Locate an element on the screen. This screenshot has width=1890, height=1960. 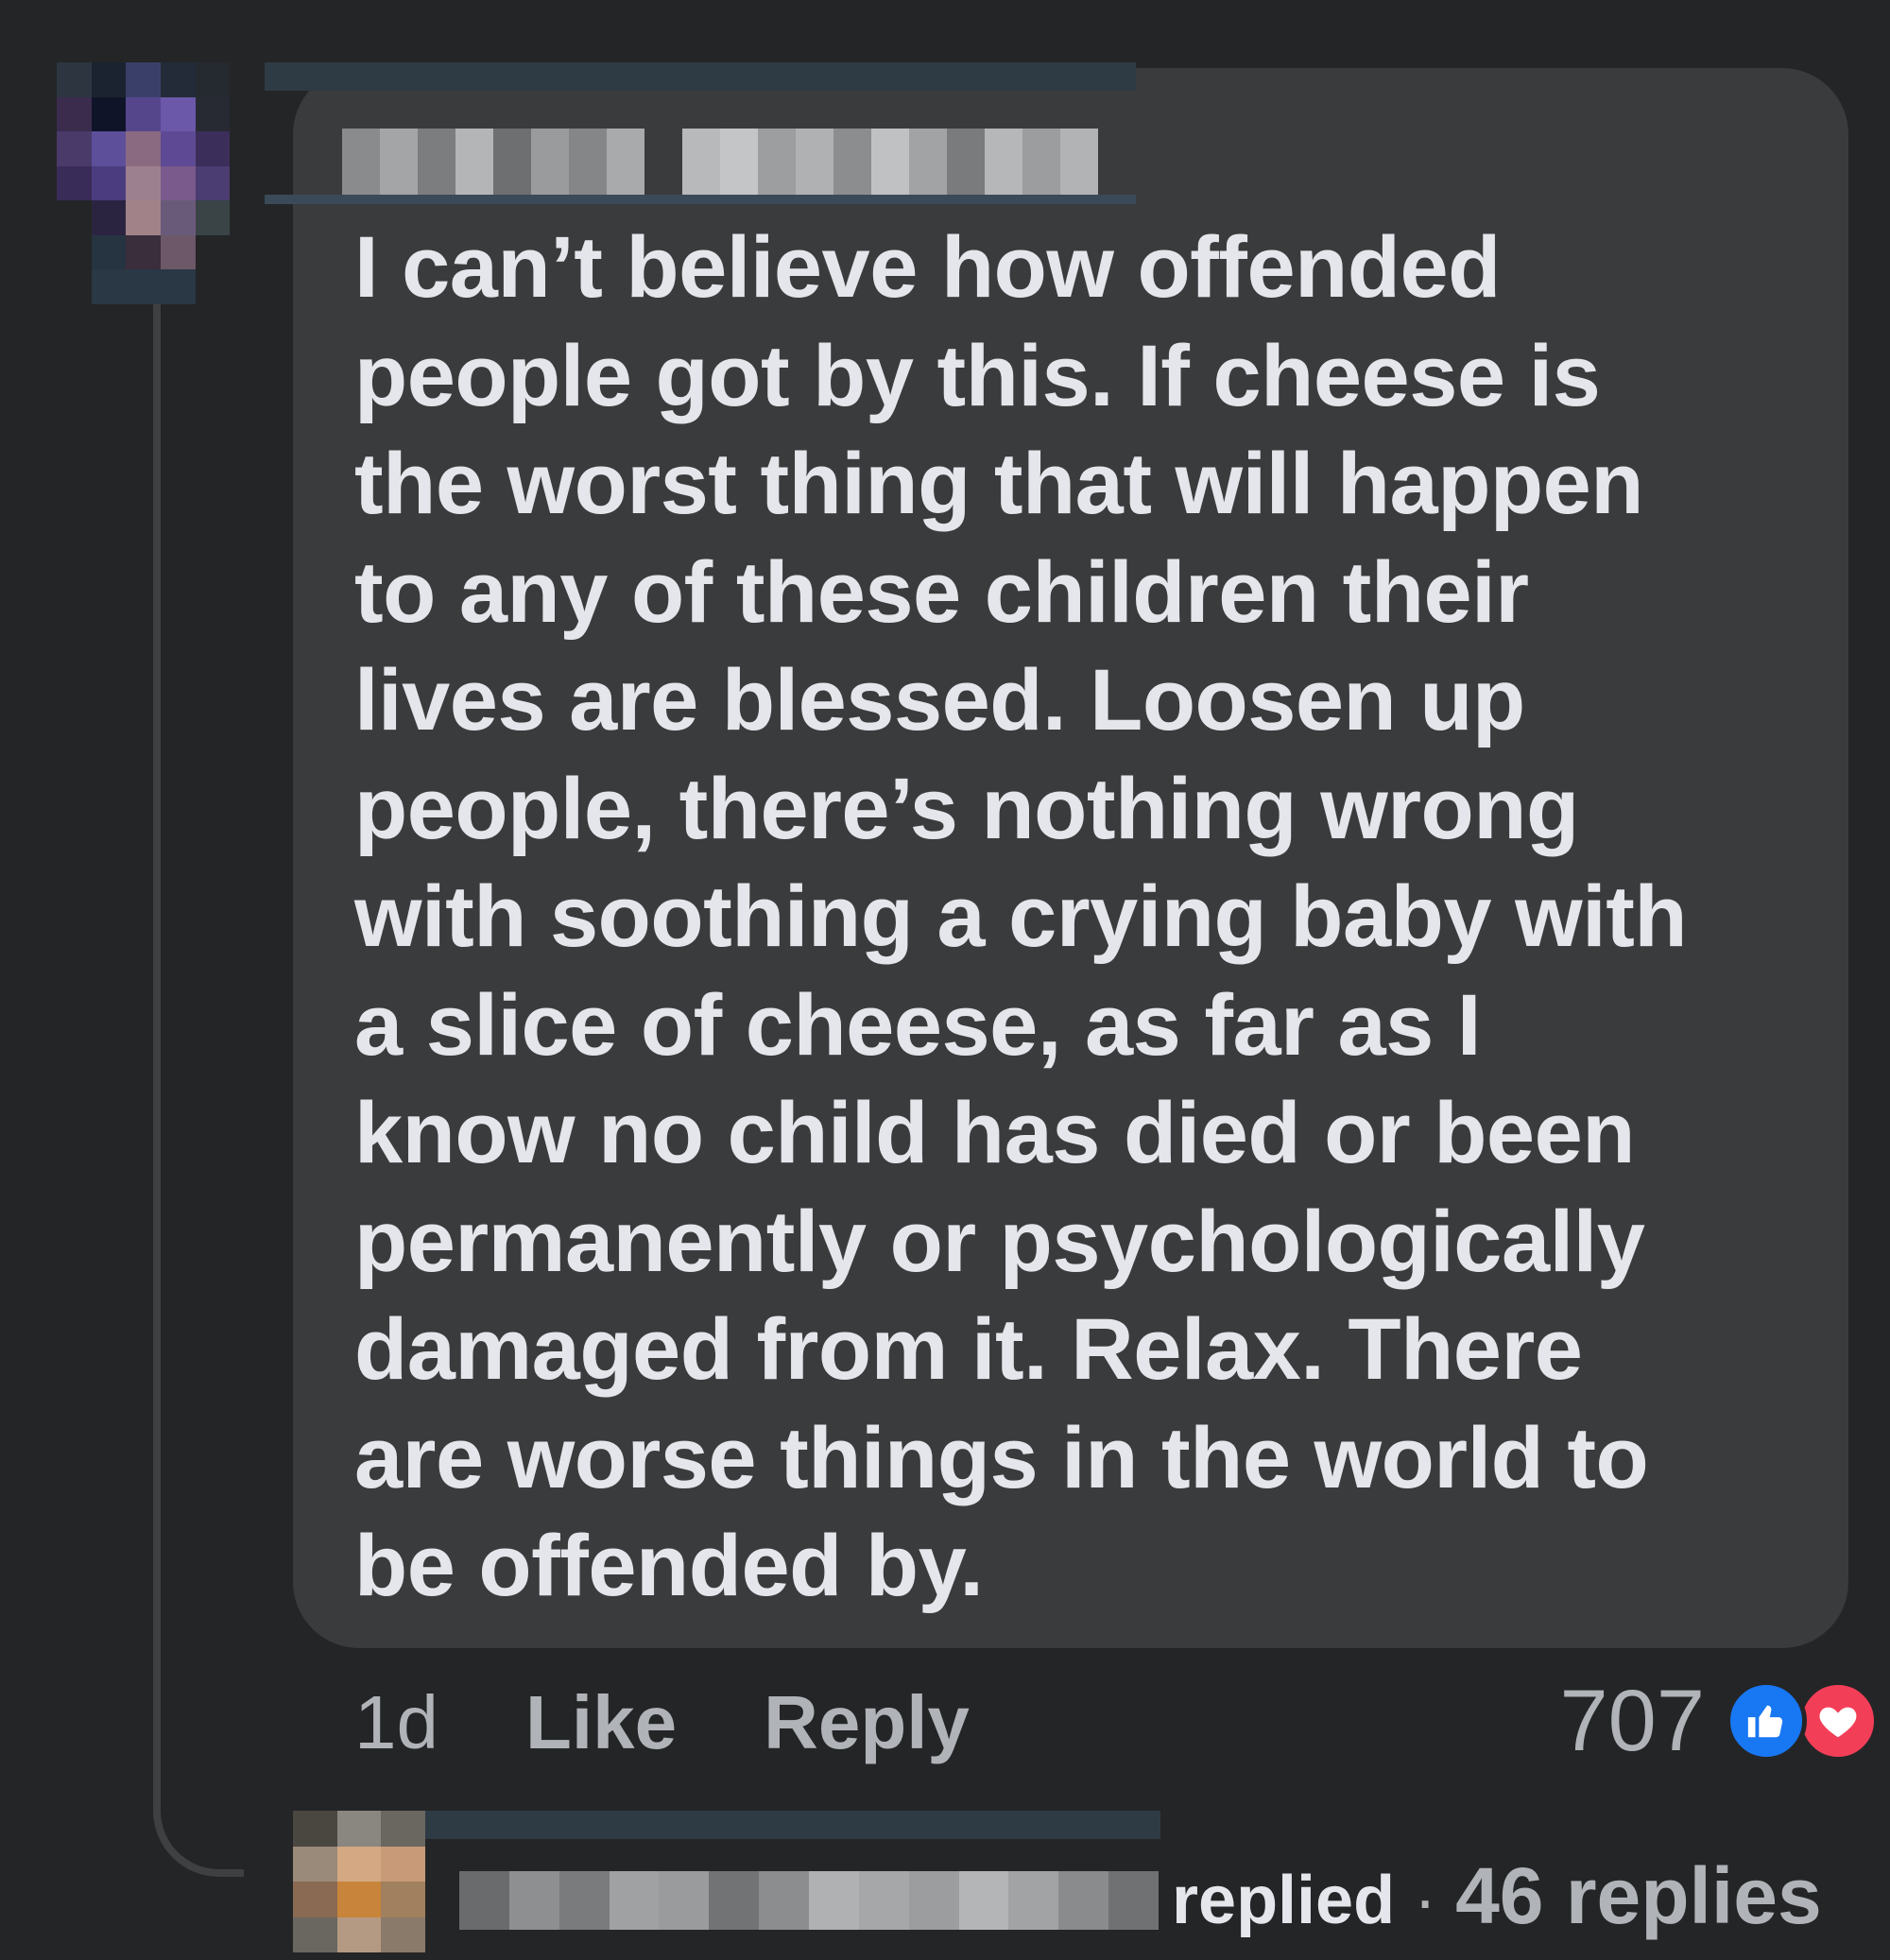
reaction-count: 707 is located at coordinates (1632, 1720).